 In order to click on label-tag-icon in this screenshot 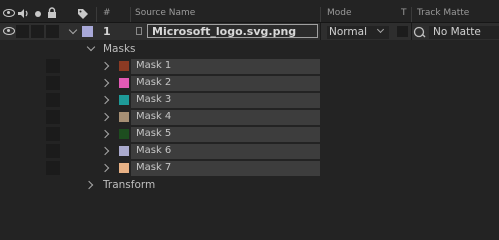, I will do `click(83, 13)`.